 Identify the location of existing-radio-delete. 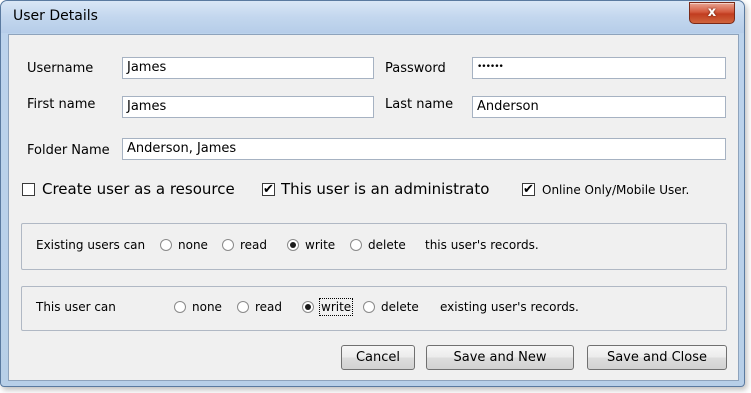
(356, 245).